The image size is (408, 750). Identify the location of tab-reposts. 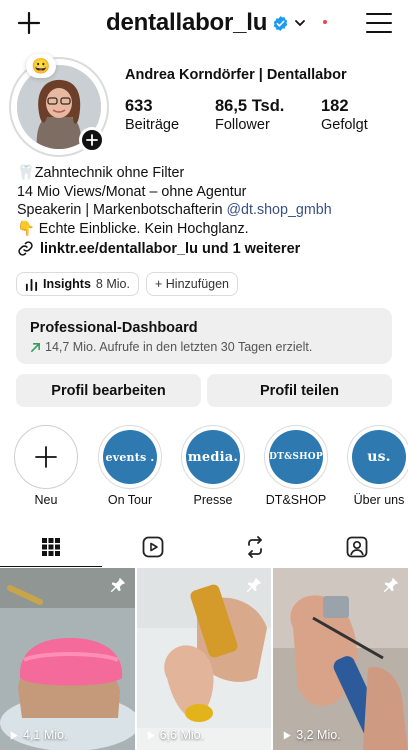
(255, 547).